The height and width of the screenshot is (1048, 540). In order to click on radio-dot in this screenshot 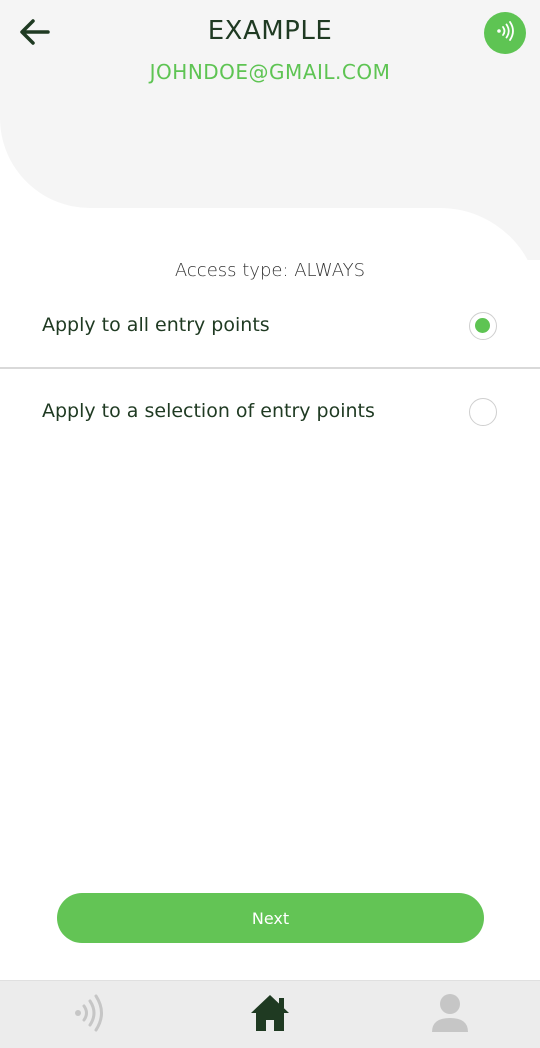, I will do `click(482, 325)`.